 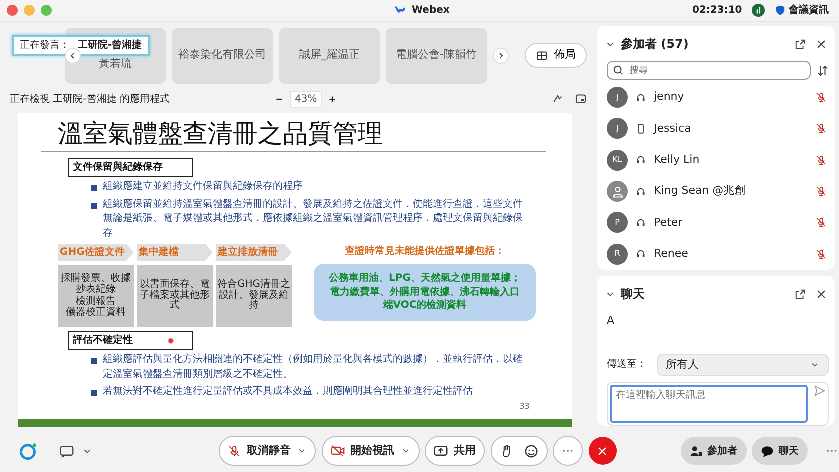 What do you see at coordinates (611, 321) in the screenshot?
I see `chat-message: A` at bounding box center [611, 321].